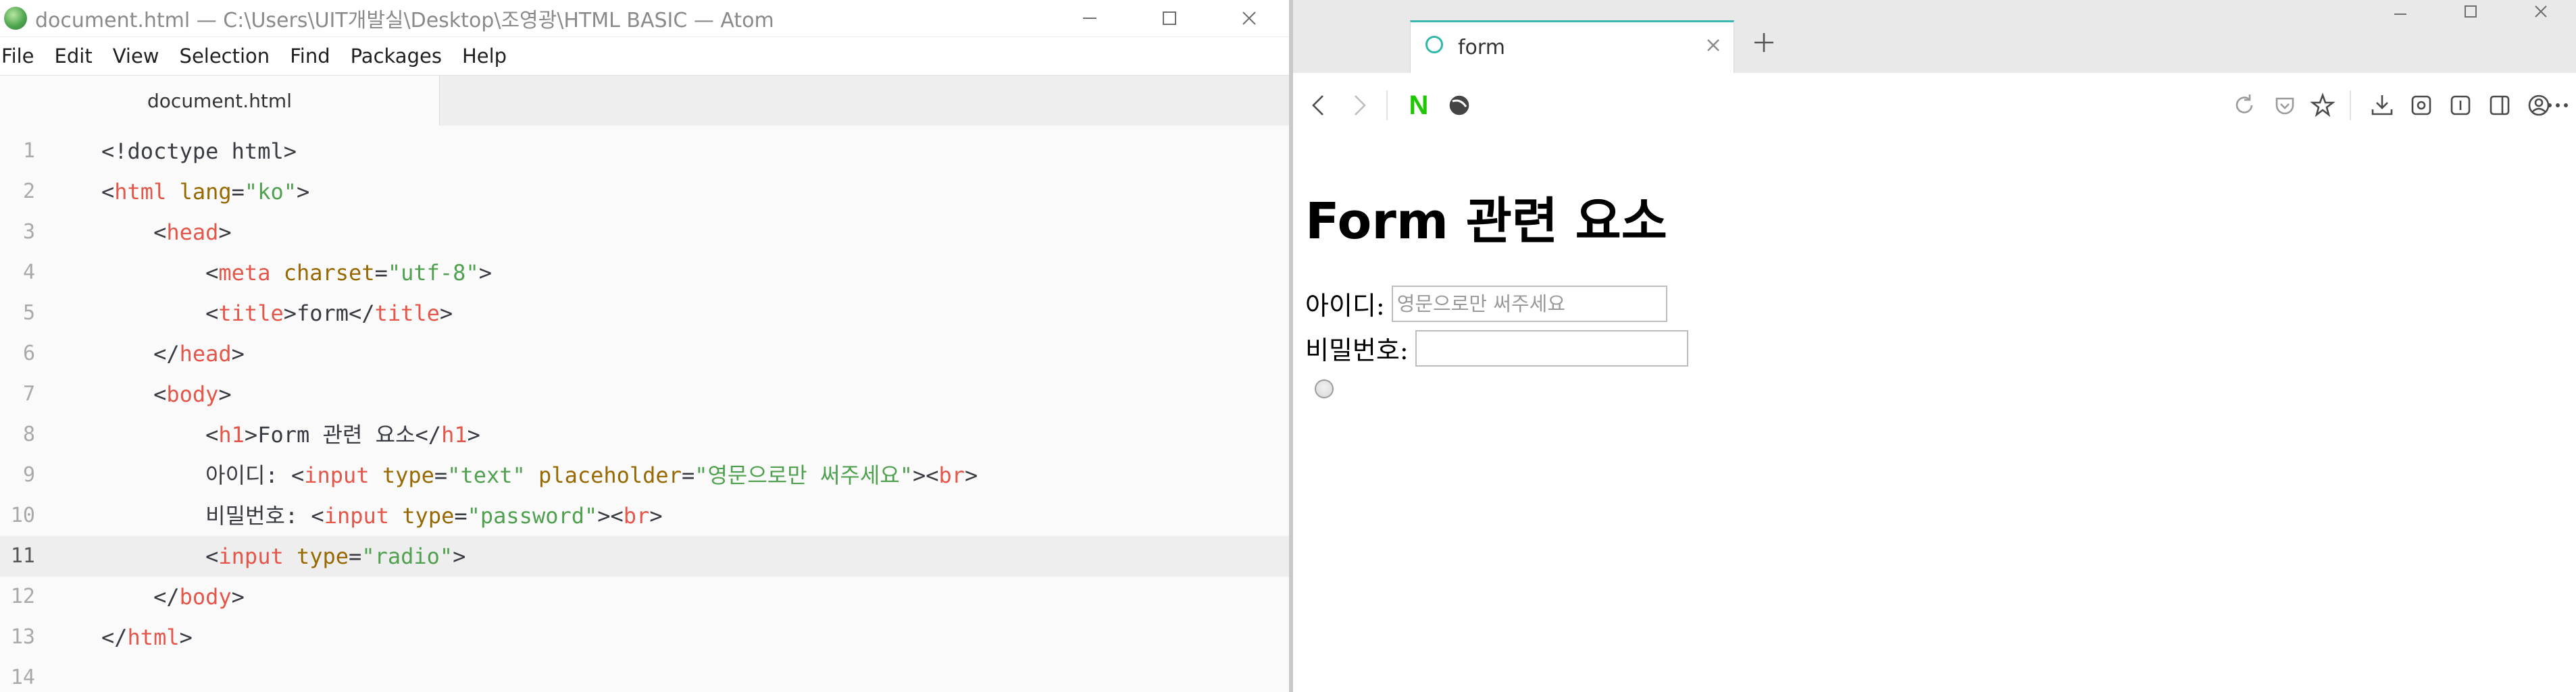 This screenshot has height=692, width=2576. Describe the element at coordinates (1359, 106) in the screenshot. I see `forward-icon` at that location.